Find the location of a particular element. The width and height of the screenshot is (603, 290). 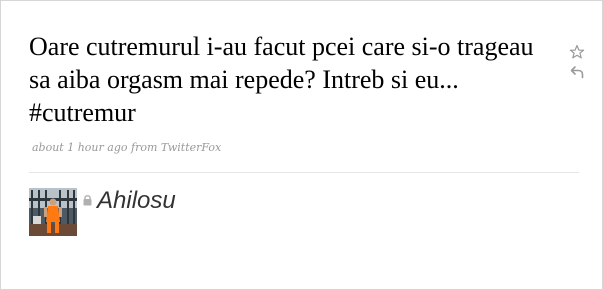

hashtag-link: #cutremur is located at coordinates (82, 112).